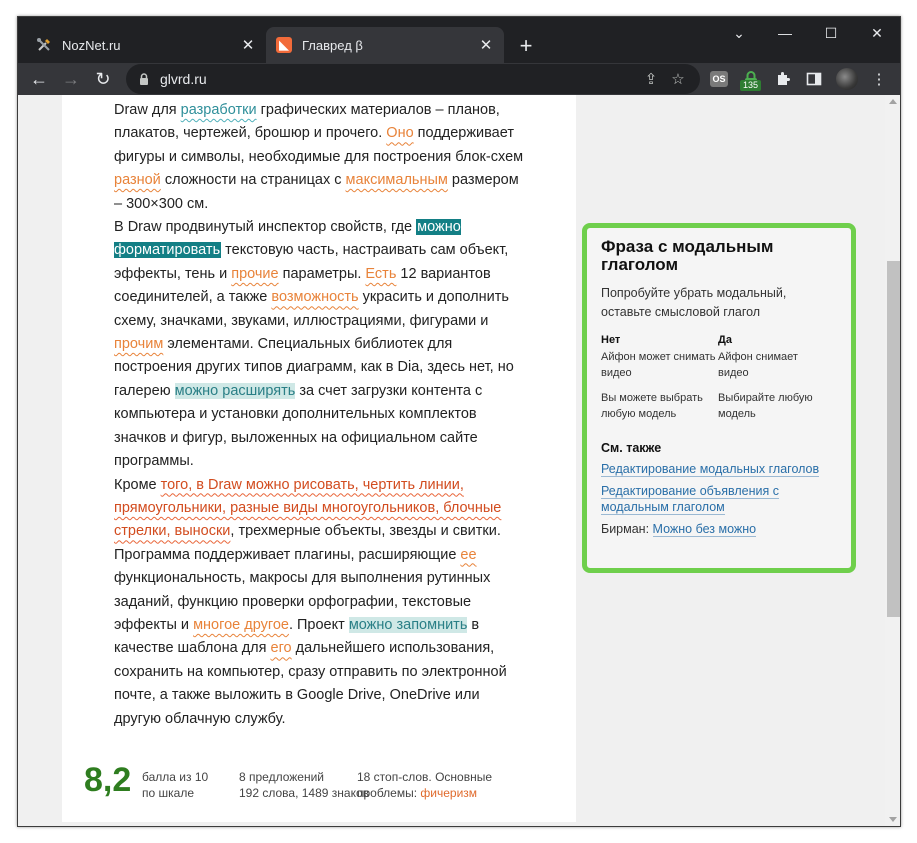 This screenshot has height=843, width=917. What do you see at coordinates (314, 297) in the screenshot?
I see `warning-word: возможность` at bounding box center [314, 297].